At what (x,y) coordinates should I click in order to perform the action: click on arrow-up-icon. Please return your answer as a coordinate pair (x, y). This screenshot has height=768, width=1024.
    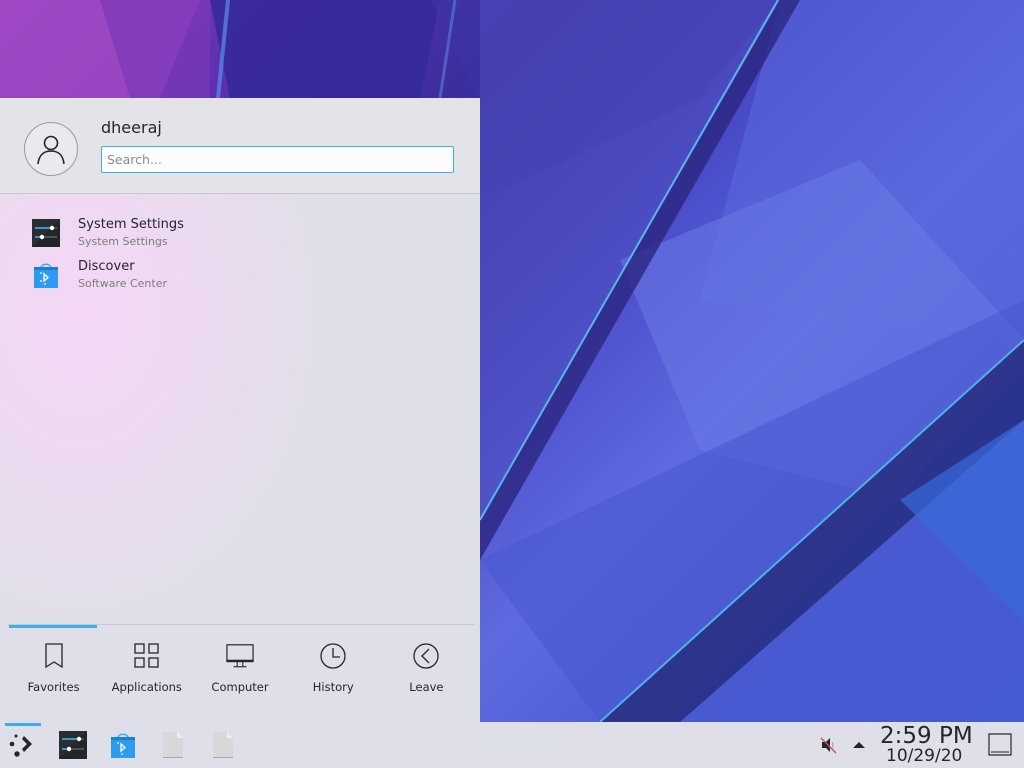
    Looking at the image, I should click on (859, 745).